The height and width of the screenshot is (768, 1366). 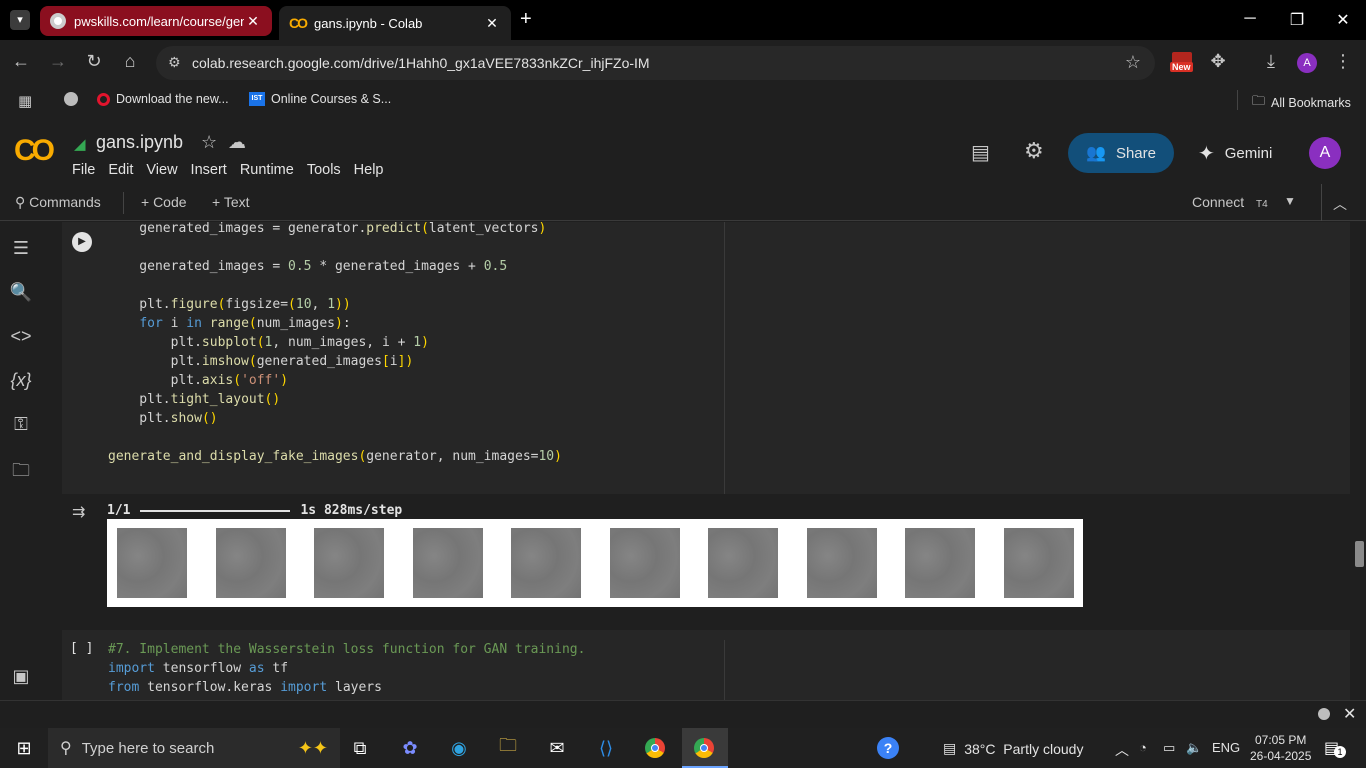 I want to click on files-folder-icon: 🗀, so click(x=21, y=473).